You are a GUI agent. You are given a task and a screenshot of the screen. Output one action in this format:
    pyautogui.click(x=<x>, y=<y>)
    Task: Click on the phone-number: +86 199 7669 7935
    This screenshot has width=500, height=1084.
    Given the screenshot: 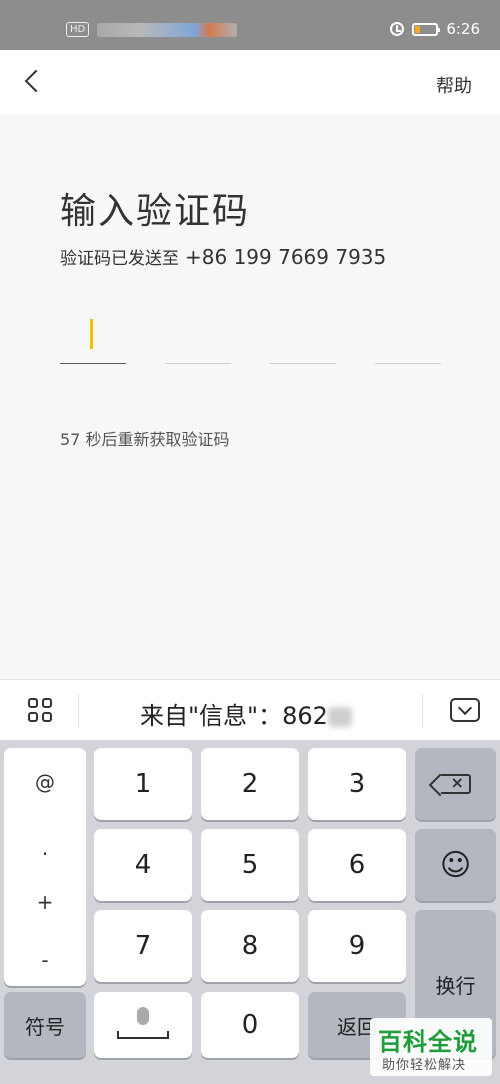 What is the action you would take?
    pyautogui.click(x=286, y=257)
    